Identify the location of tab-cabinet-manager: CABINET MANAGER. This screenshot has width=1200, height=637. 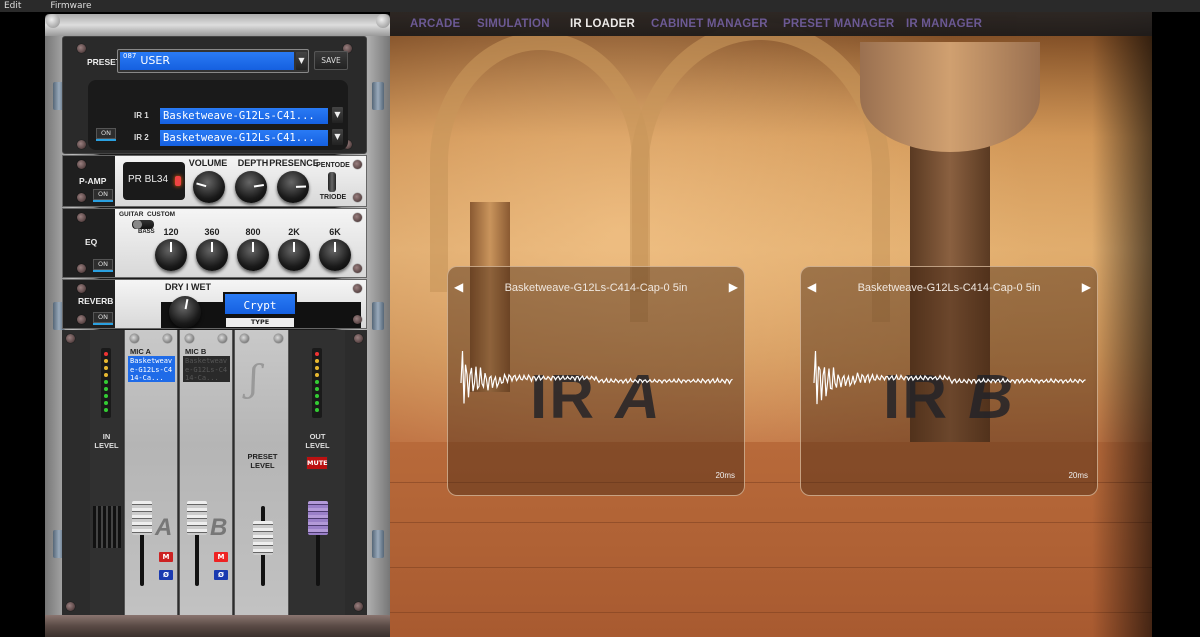
(709, 24).